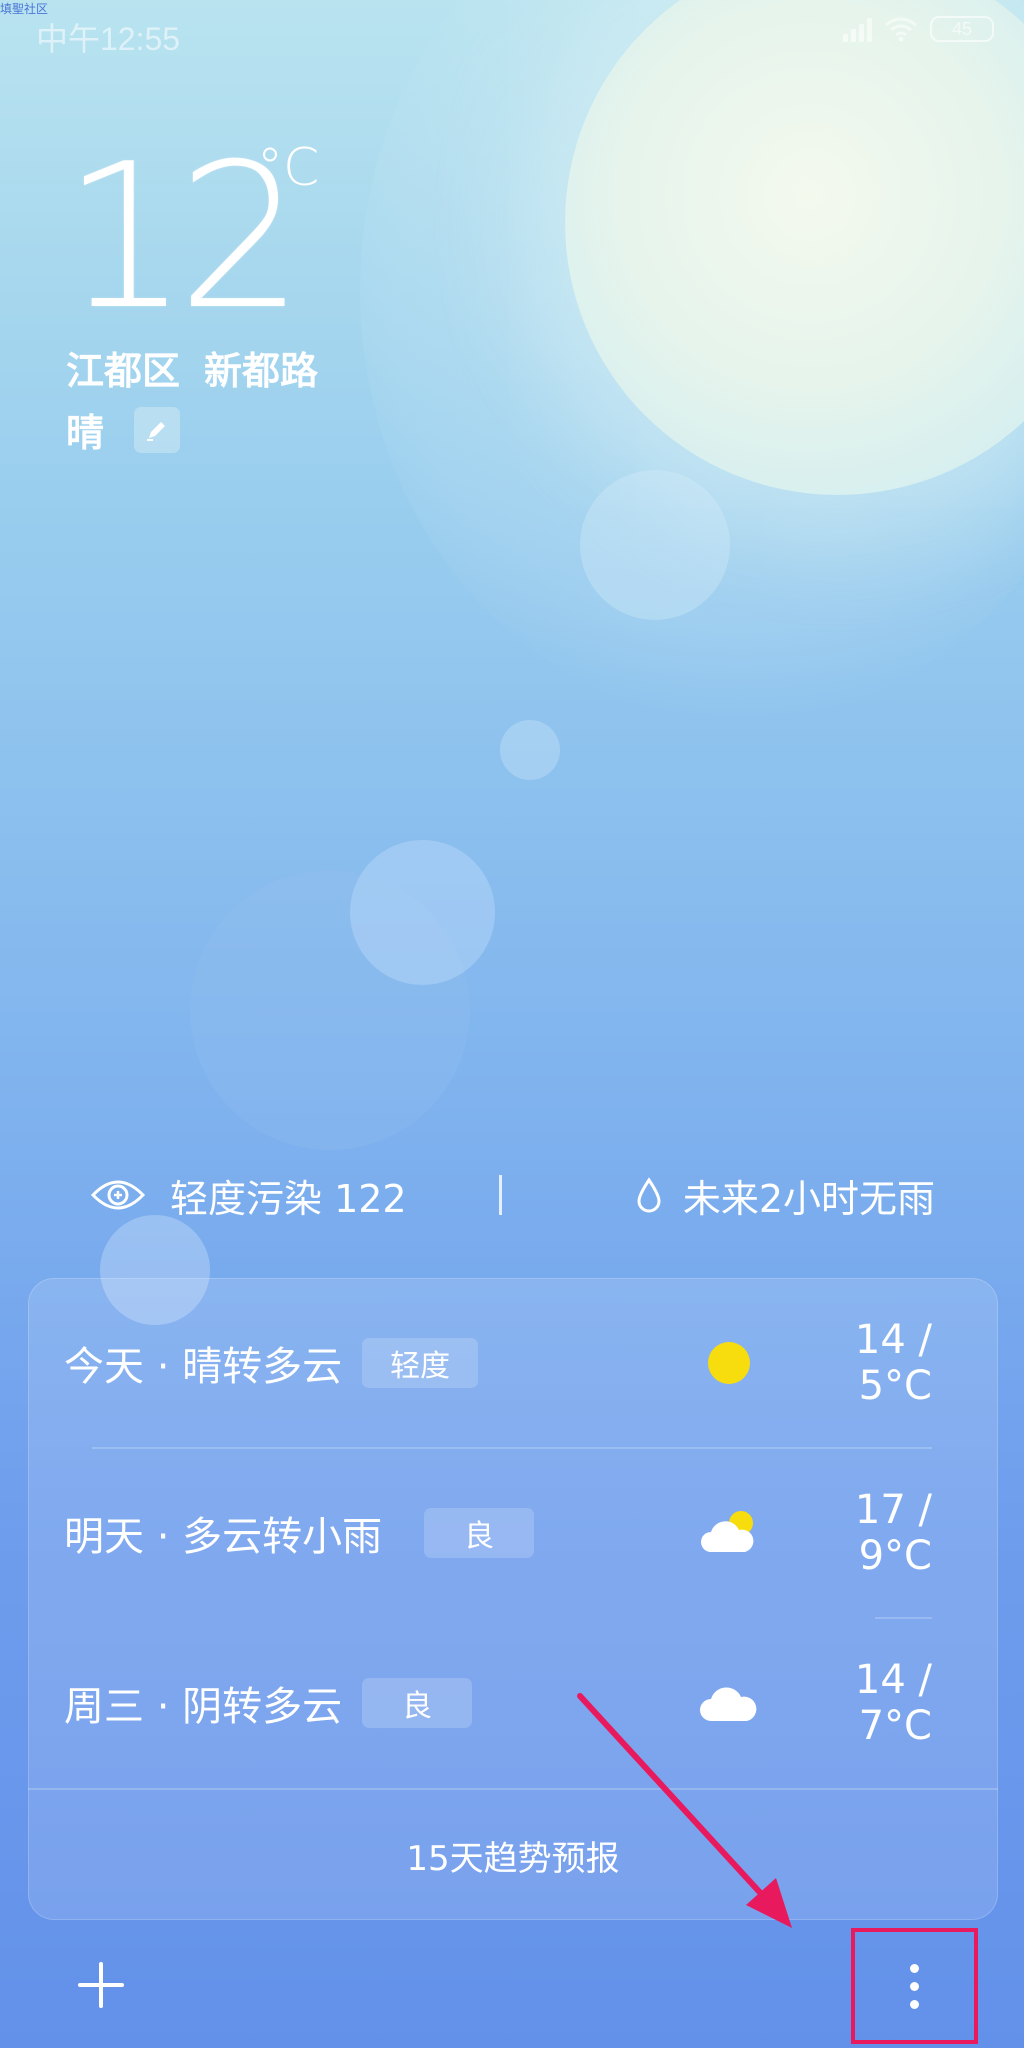 The height and width of the screenshot is (2048, 1024). I want to click on forecast-row-wednesday: 周三 · 阴转多云 良 14 / 7°C, so click(498, 1703).